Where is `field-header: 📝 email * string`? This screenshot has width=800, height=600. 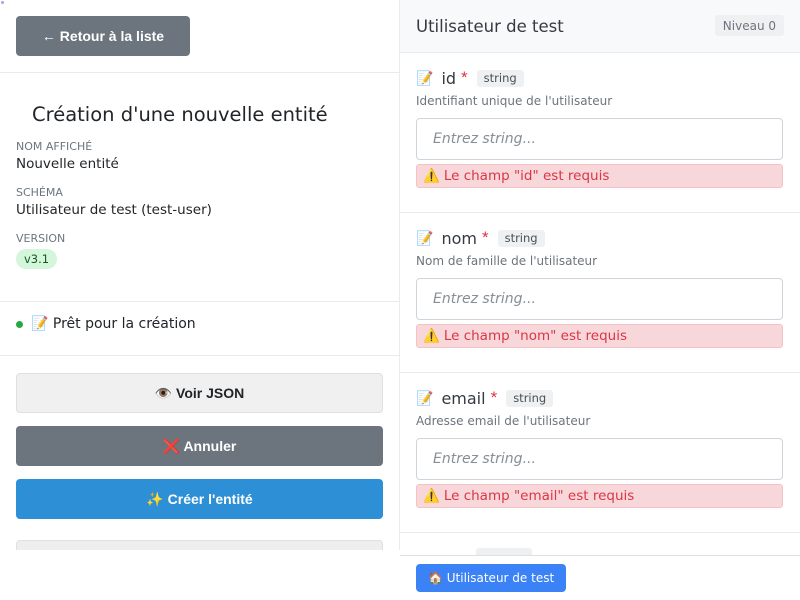 field-header: 📝 email * string is located at coordinates (485, 398).